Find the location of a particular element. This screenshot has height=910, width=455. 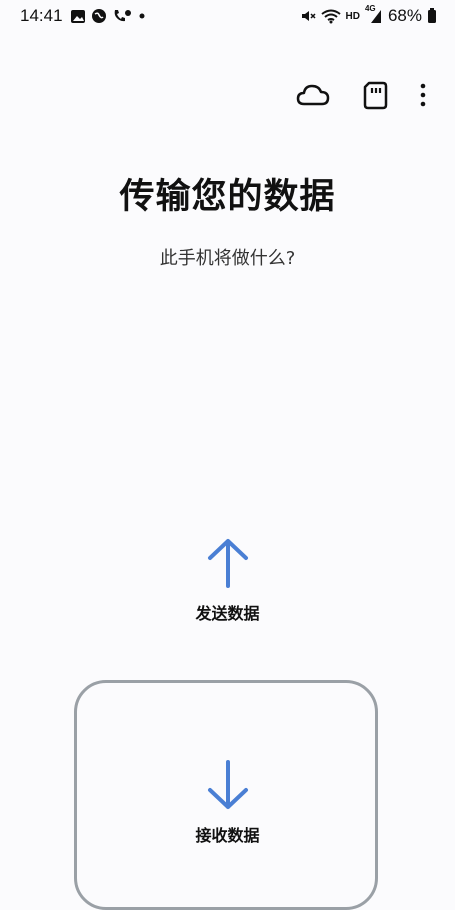

cloud-icon is located at coordinates (313, 95).